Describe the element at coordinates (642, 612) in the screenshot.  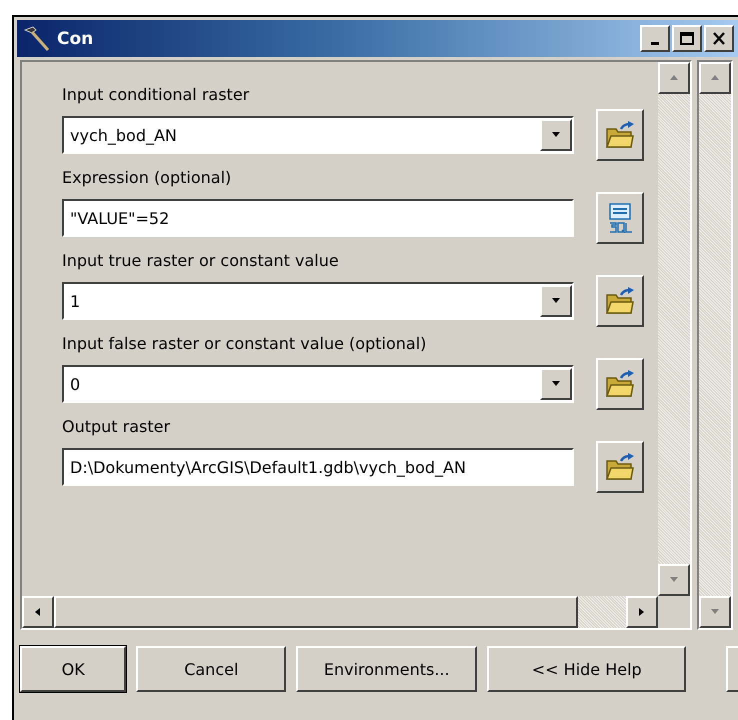
I see `scroll-right-button` at that location.